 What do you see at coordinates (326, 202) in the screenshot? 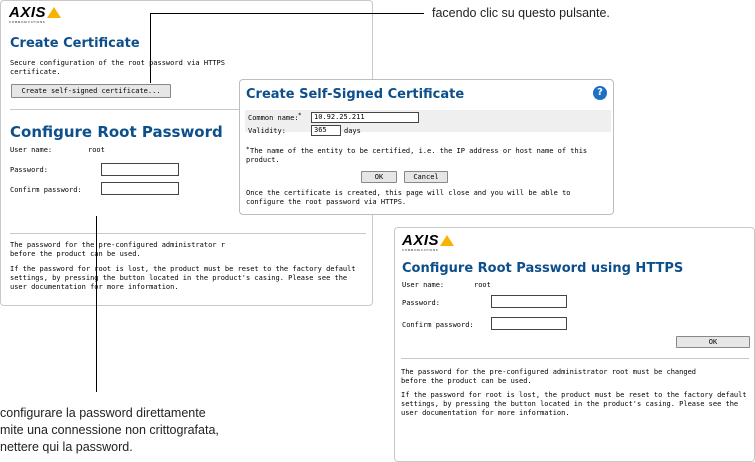
I see `info-line-2: configure the root password via HTTPS.` at bounding box center [326, 202].